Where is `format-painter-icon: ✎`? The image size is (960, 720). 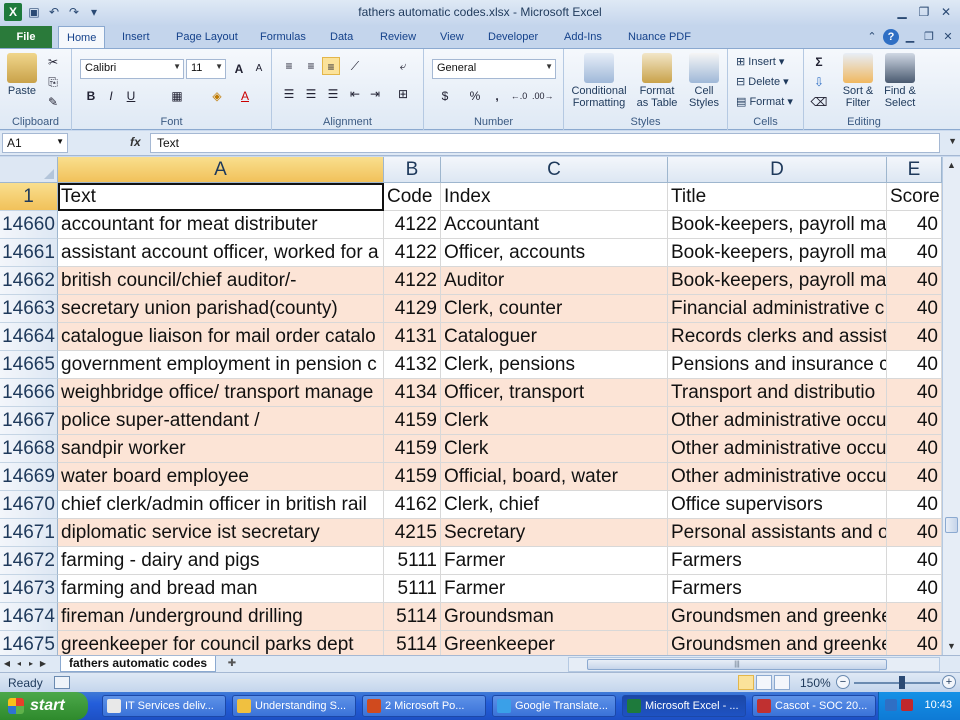
format-painter-icon: ✎ is located at coordinates (53, 102).